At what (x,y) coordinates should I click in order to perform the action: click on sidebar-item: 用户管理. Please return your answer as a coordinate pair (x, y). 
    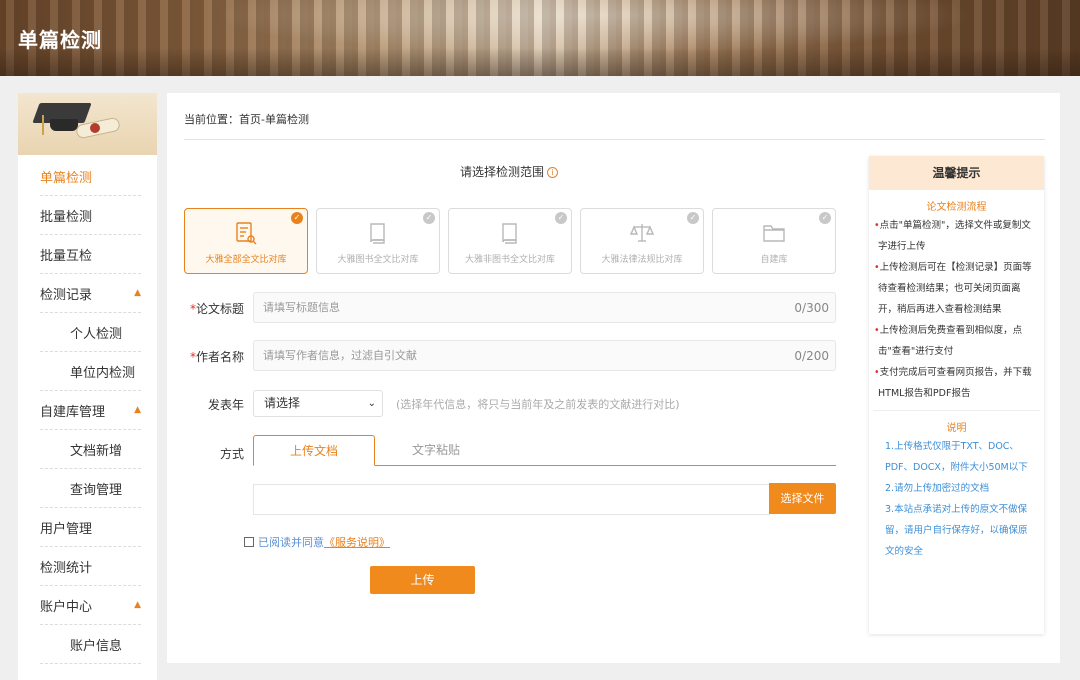
    Looking at the image, I should click on (90, 527).